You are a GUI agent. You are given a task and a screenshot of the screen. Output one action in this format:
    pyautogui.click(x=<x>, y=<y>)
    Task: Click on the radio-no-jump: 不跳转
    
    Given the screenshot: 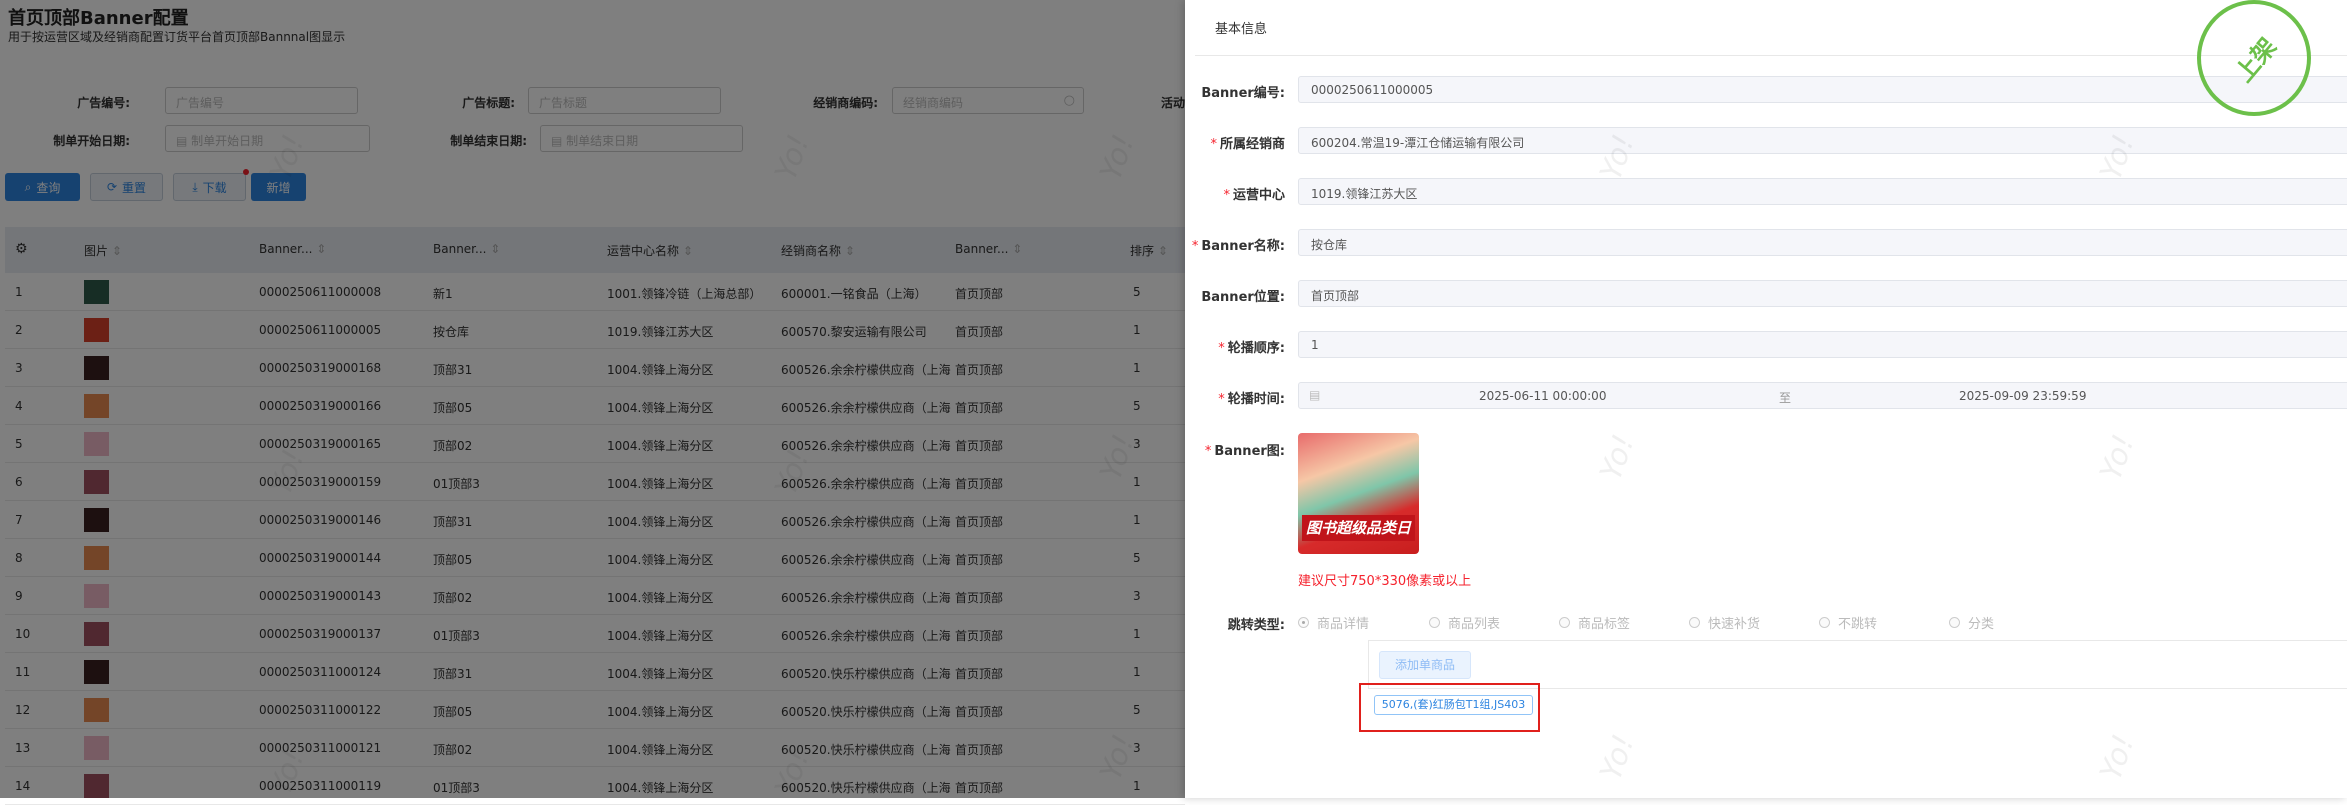 What is the action you would take?
    pyautogui.click(x=1848, y=622)
    